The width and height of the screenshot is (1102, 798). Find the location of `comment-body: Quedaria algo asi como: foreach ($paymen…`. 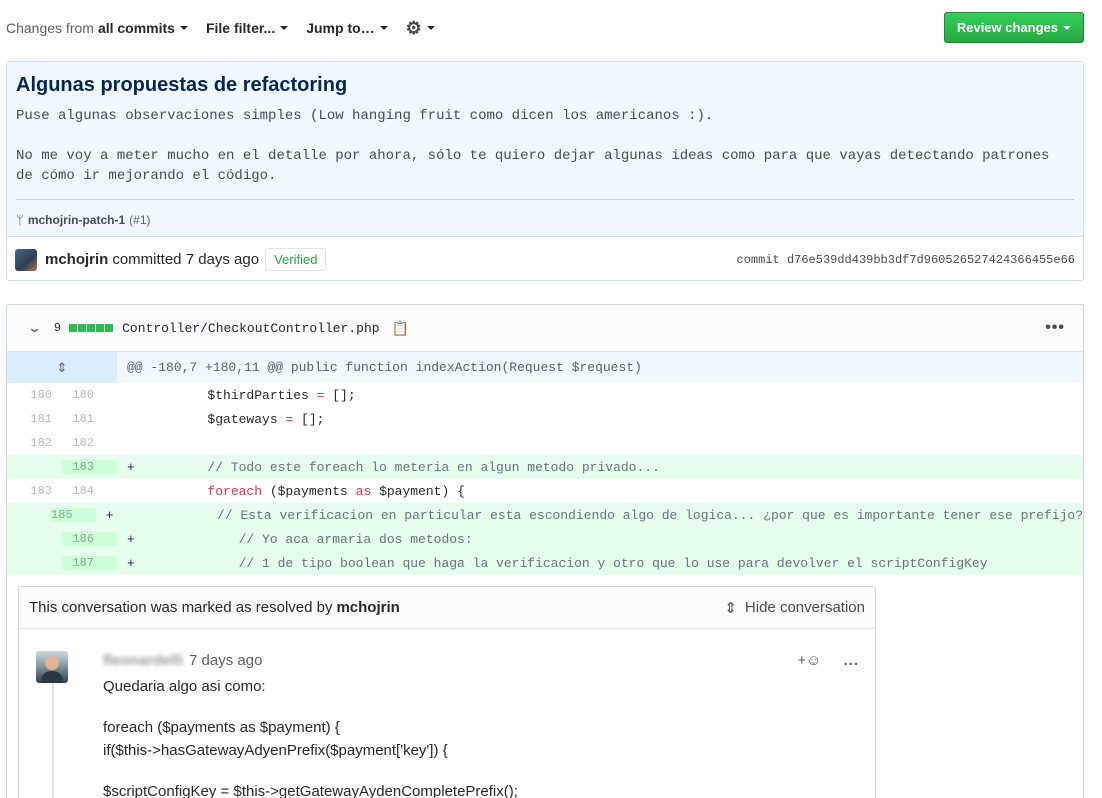

comment-body: Quedaria algo asi como: foreach ($paymen… is located at coordinates (481, 736).